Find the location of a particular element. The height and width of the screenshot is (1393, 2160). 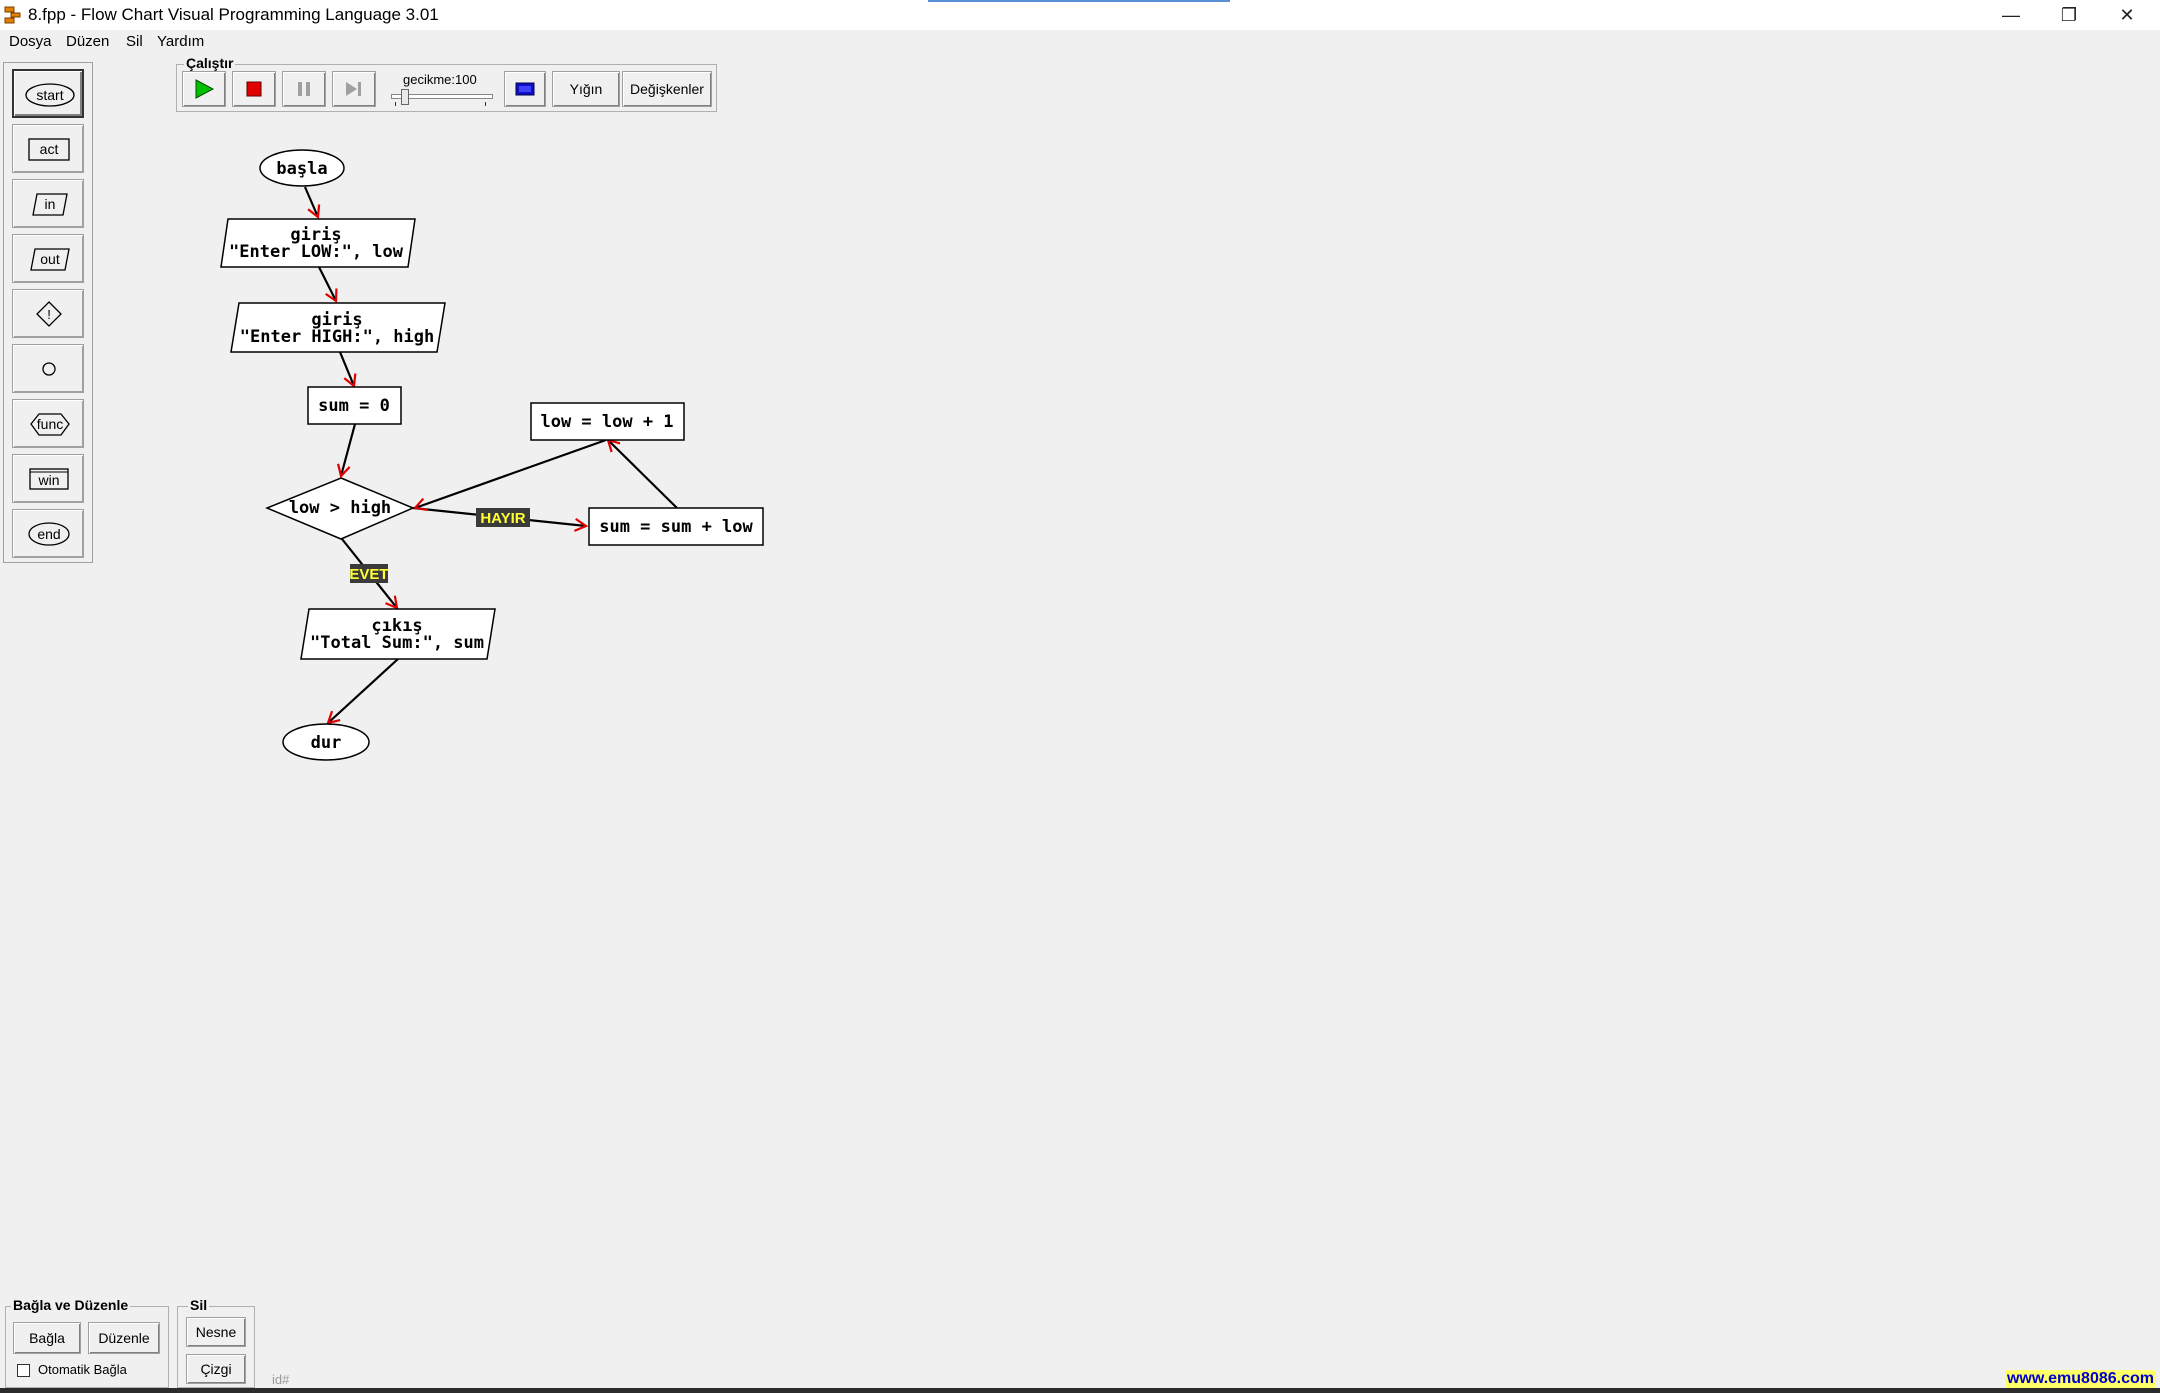

init-sum-node: sum = 0 is located at coordinates (354, 405).